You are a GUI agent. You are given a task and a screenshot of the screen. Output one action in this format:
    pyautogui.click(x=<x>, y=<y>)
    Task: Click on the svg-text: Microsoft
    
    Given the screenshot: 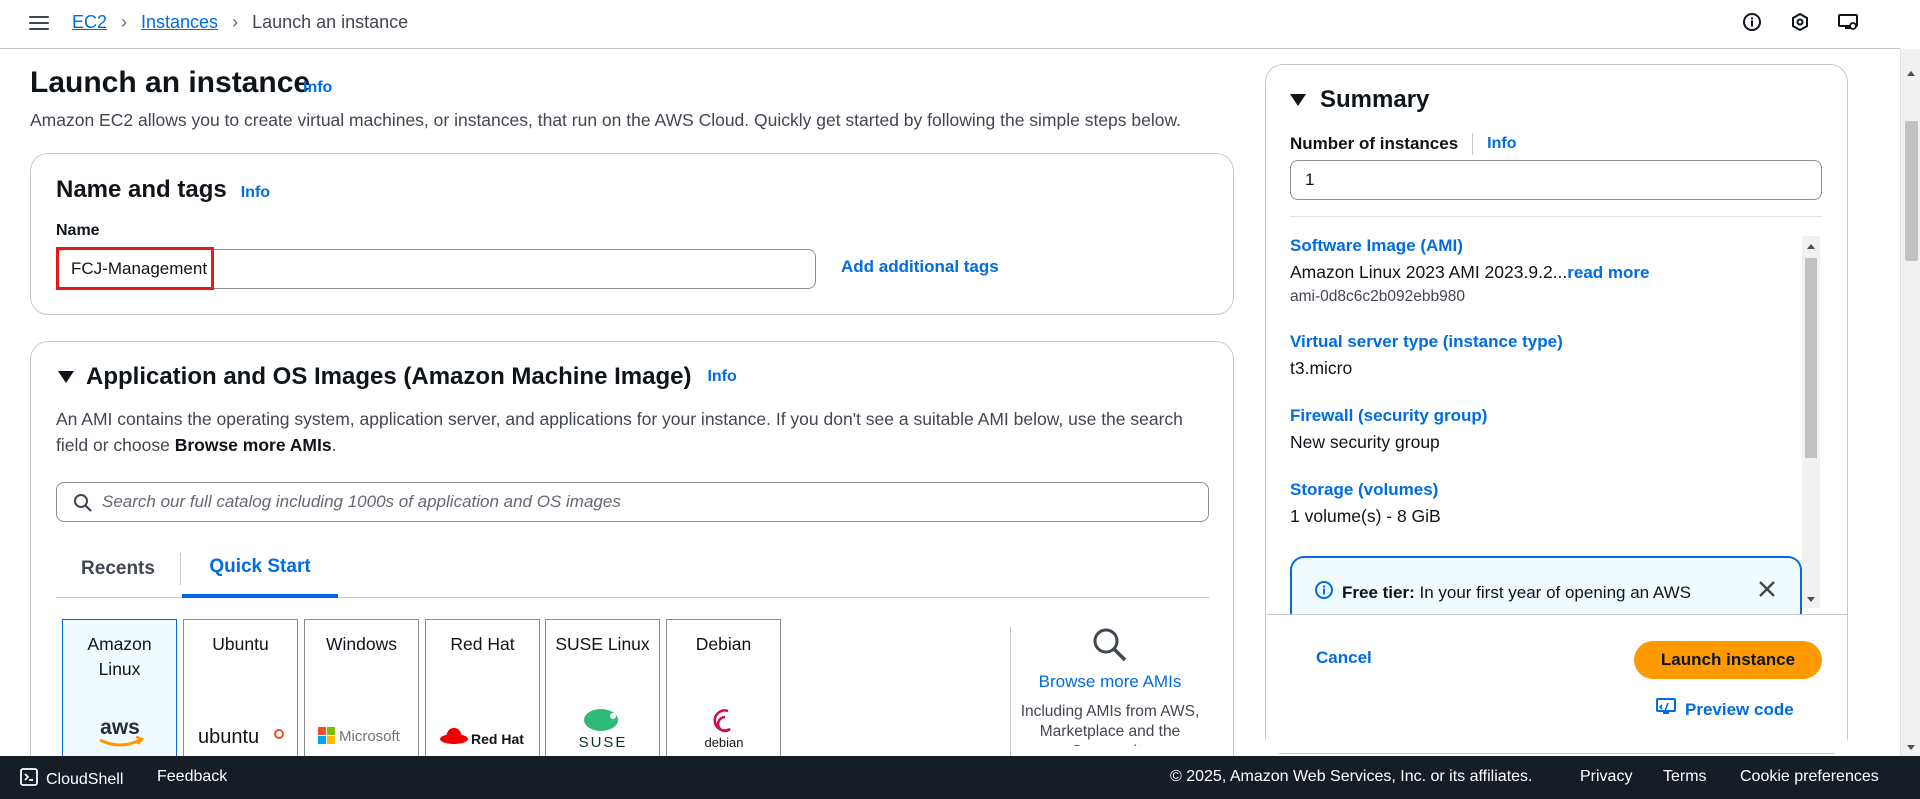 What is the action you would take?
    pyautogui.click(x=370, y=736)
    